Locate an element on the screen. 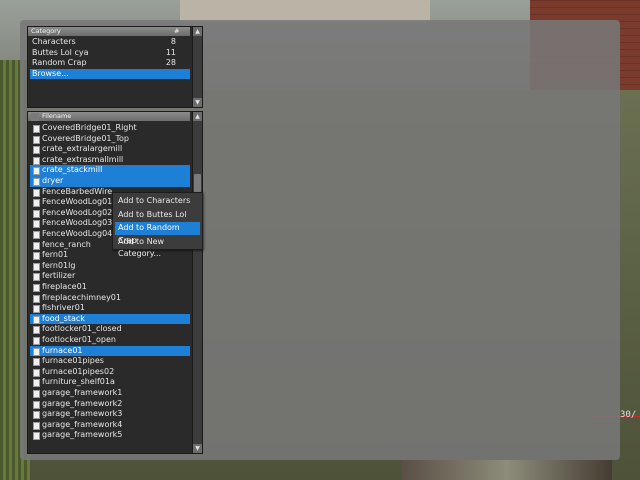 The height and width of the screenshot is (480, 640). file-list-item: garage_framework3 is located at coordinates (110, 414).